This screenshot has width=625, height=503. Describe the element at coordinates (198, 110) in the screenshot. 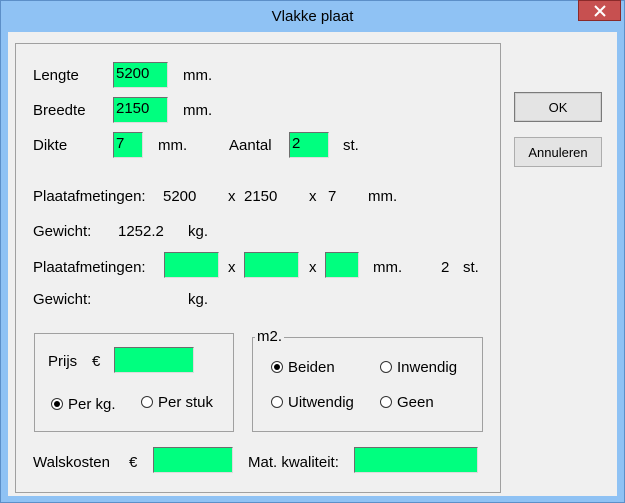

I see `breedte-unit: mm.` at that location.